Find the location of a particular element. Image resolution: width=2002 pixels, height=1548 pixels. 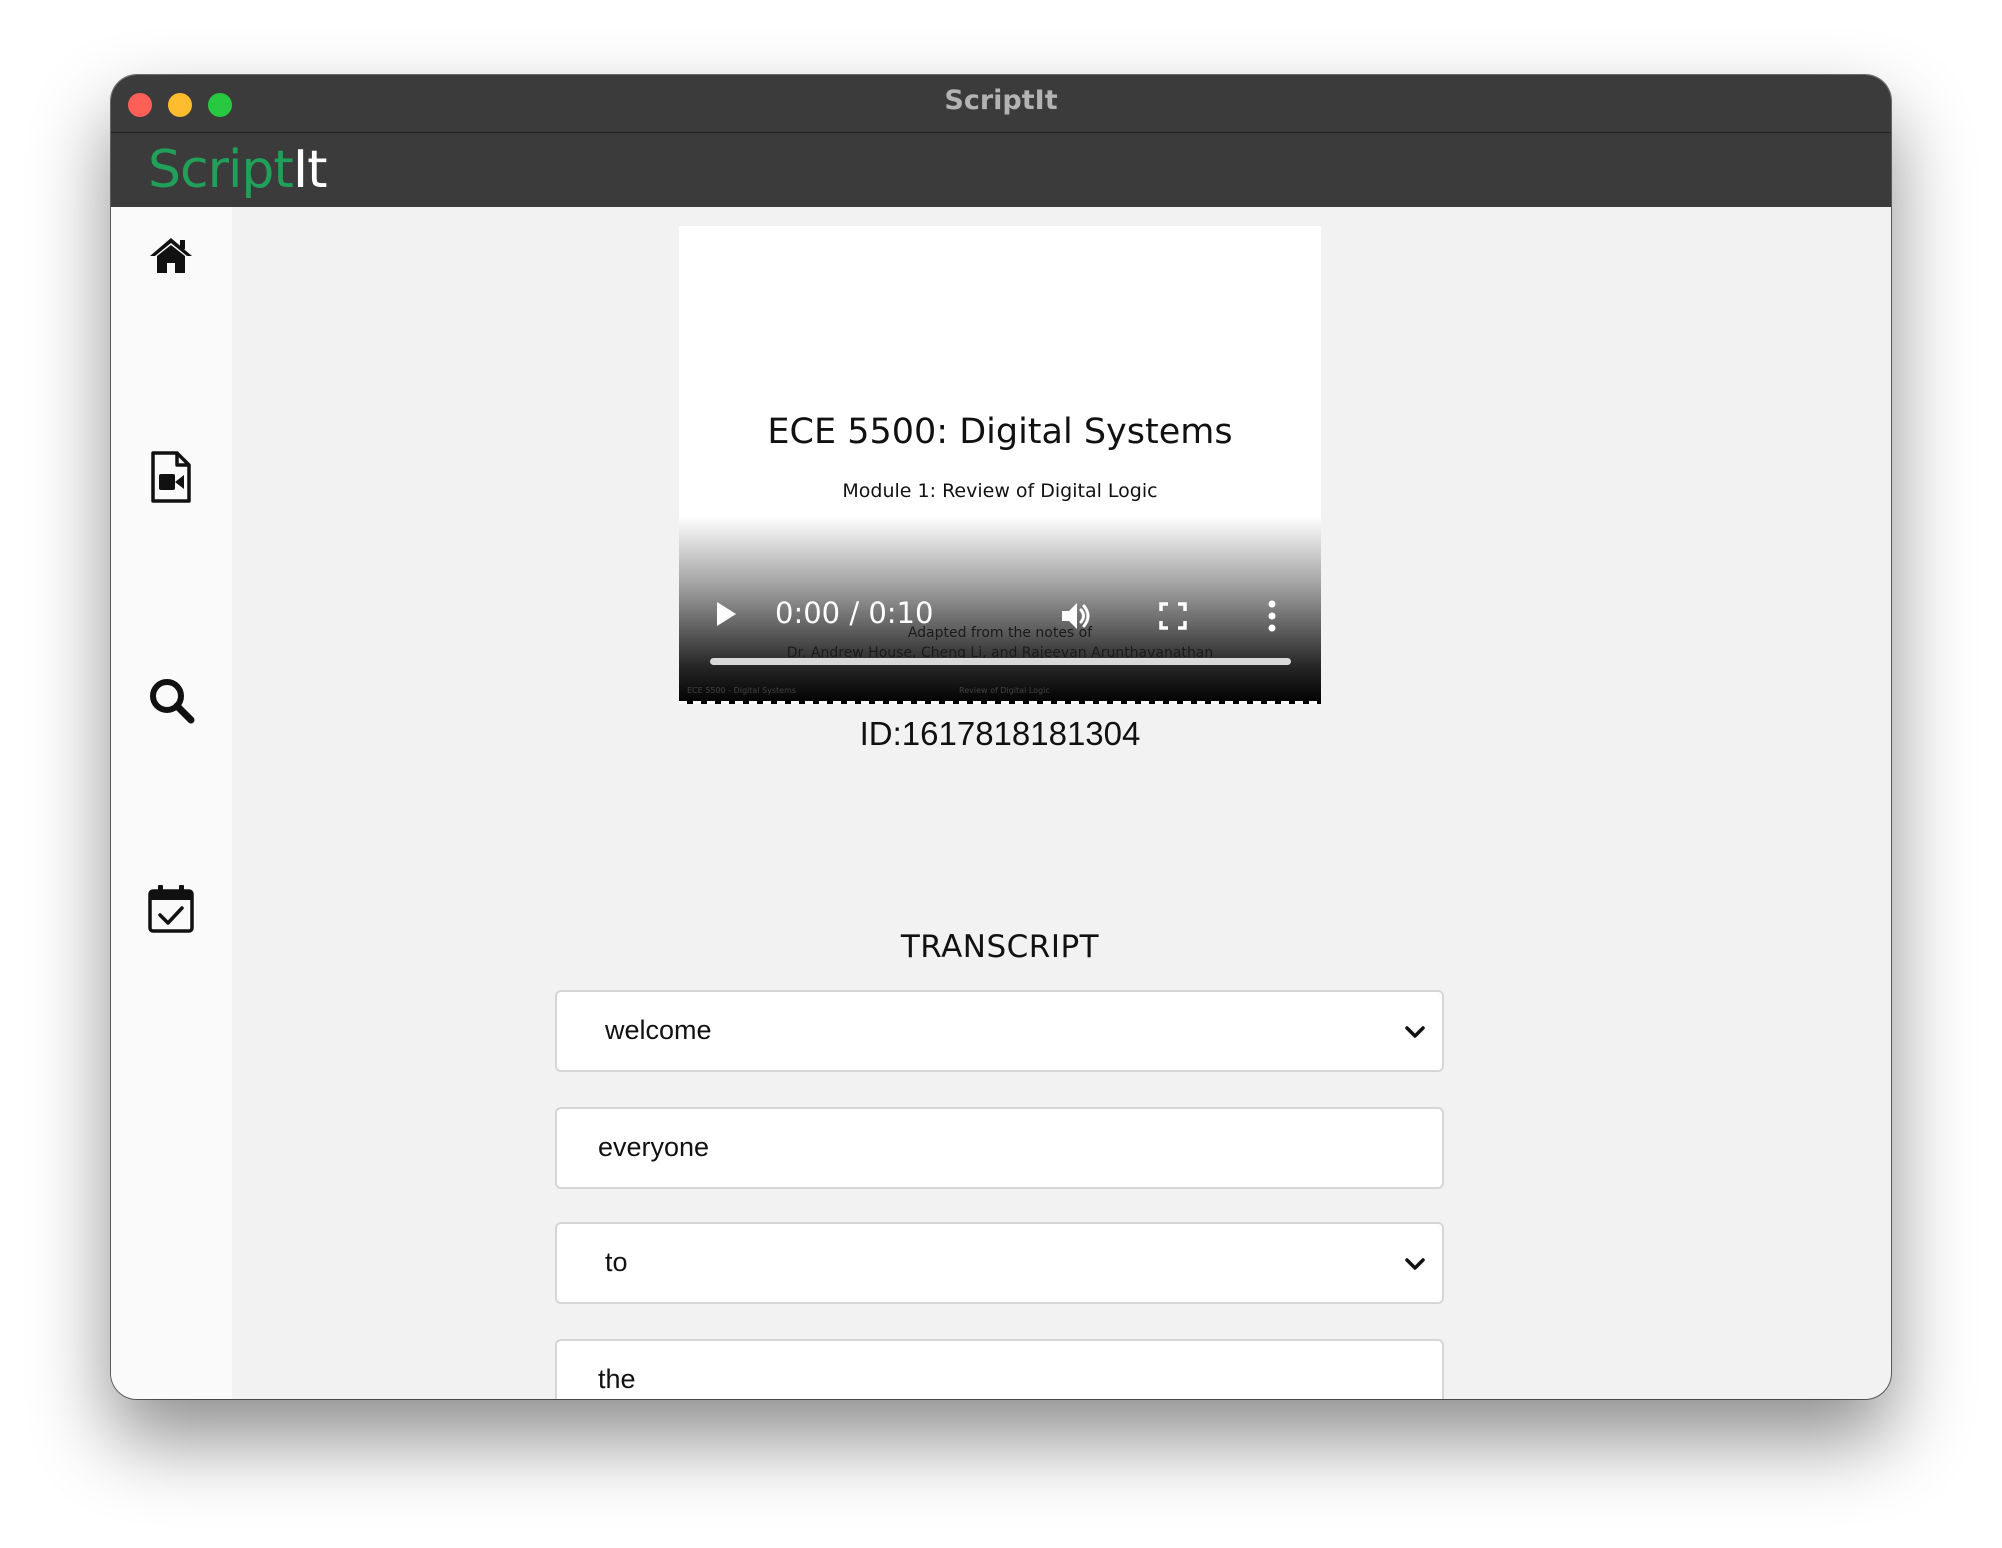

home-icon is located at coordinates (171, 255).